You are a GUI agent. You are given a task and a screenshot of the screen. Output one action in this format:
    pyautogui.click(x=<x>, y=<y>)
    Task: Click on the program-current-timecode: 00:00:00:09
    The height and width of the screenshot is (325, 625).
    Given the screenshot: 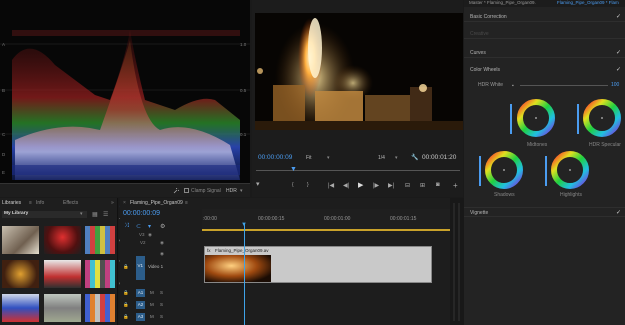 What is the action you would take?
    pyautogui.click(x=275, y=157)
    